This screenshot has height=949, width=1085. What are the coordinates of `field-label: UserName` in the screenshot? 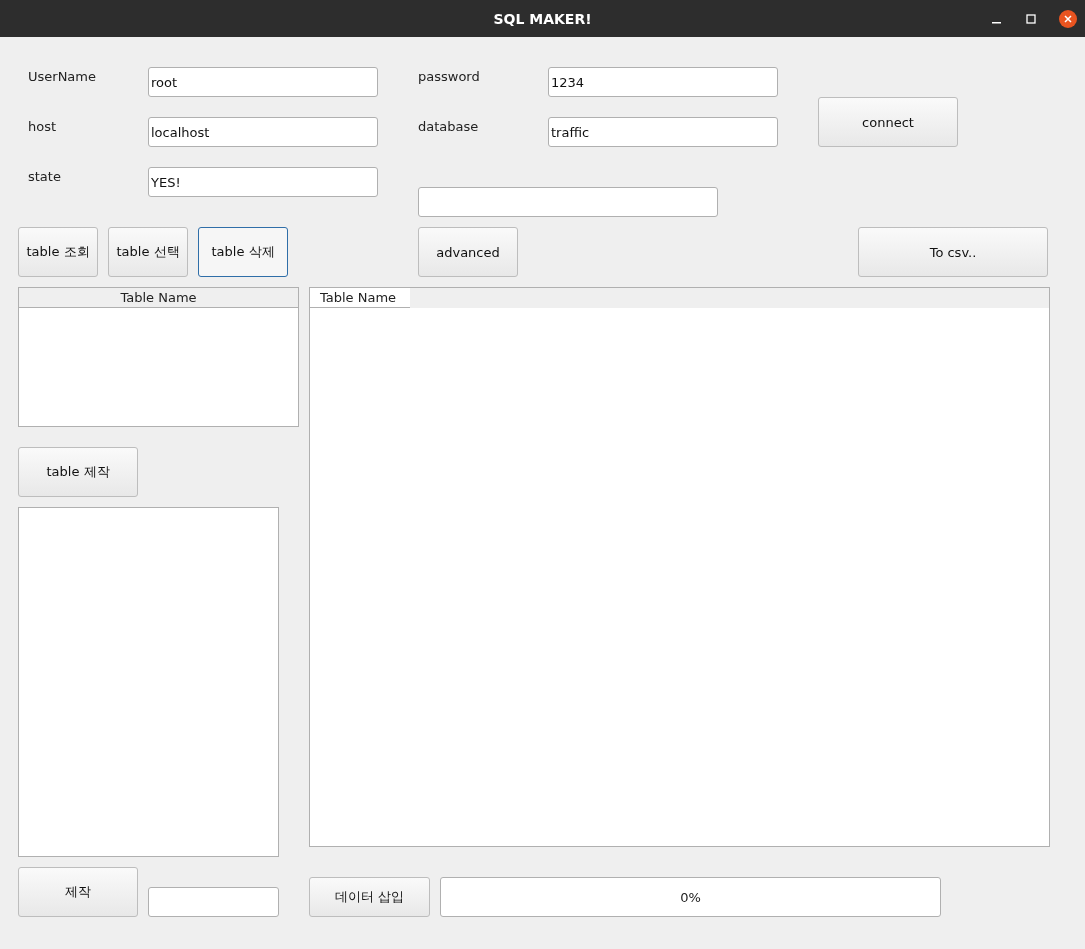 It's located at (62, 76).